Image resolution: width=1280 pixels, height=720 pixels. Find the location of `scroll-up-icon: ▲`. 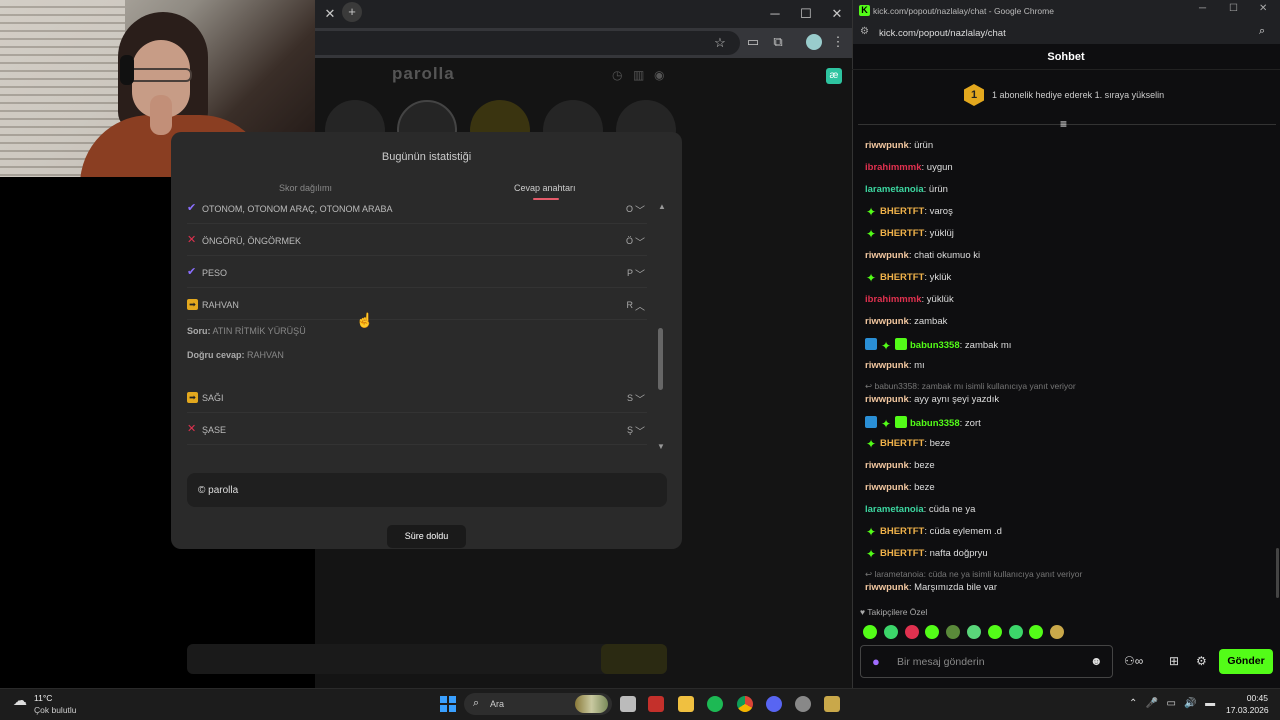

scroll-up-icon: ▲ is located at coordinates (662, 206).